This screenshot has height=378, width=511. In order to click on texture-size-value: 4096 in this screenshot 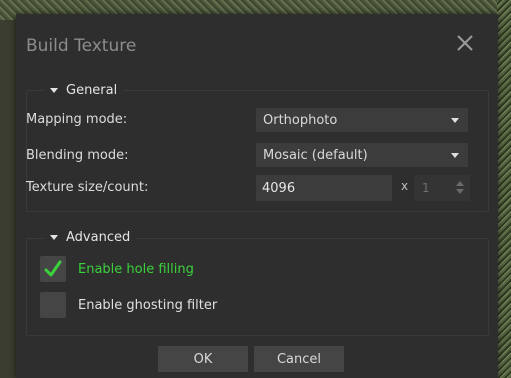, I will do `click(279, 188)`.